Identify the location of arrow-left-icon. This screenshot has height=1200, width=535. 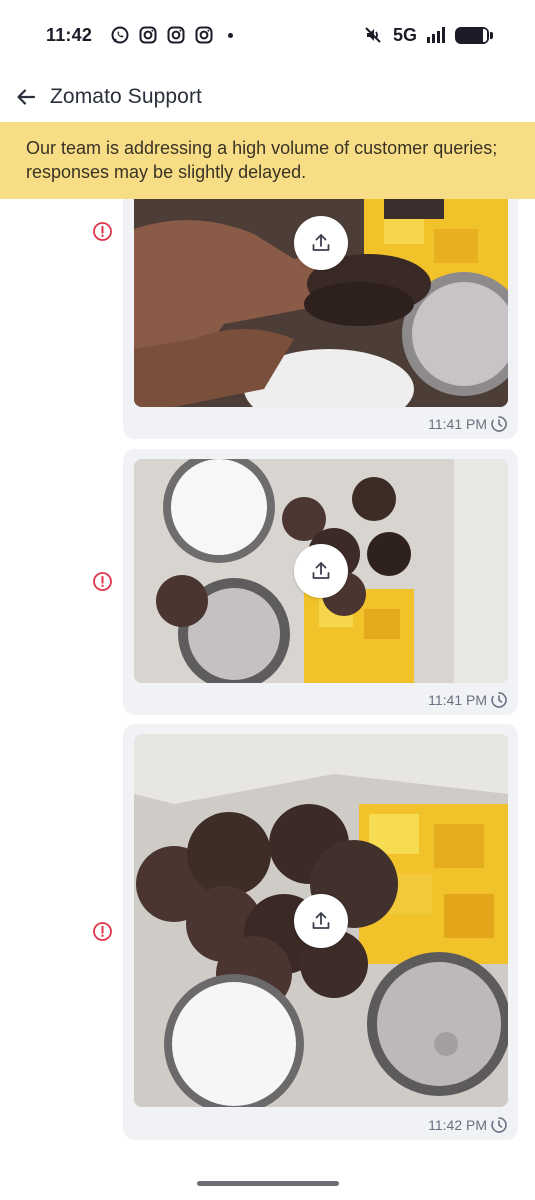
(26, 97).